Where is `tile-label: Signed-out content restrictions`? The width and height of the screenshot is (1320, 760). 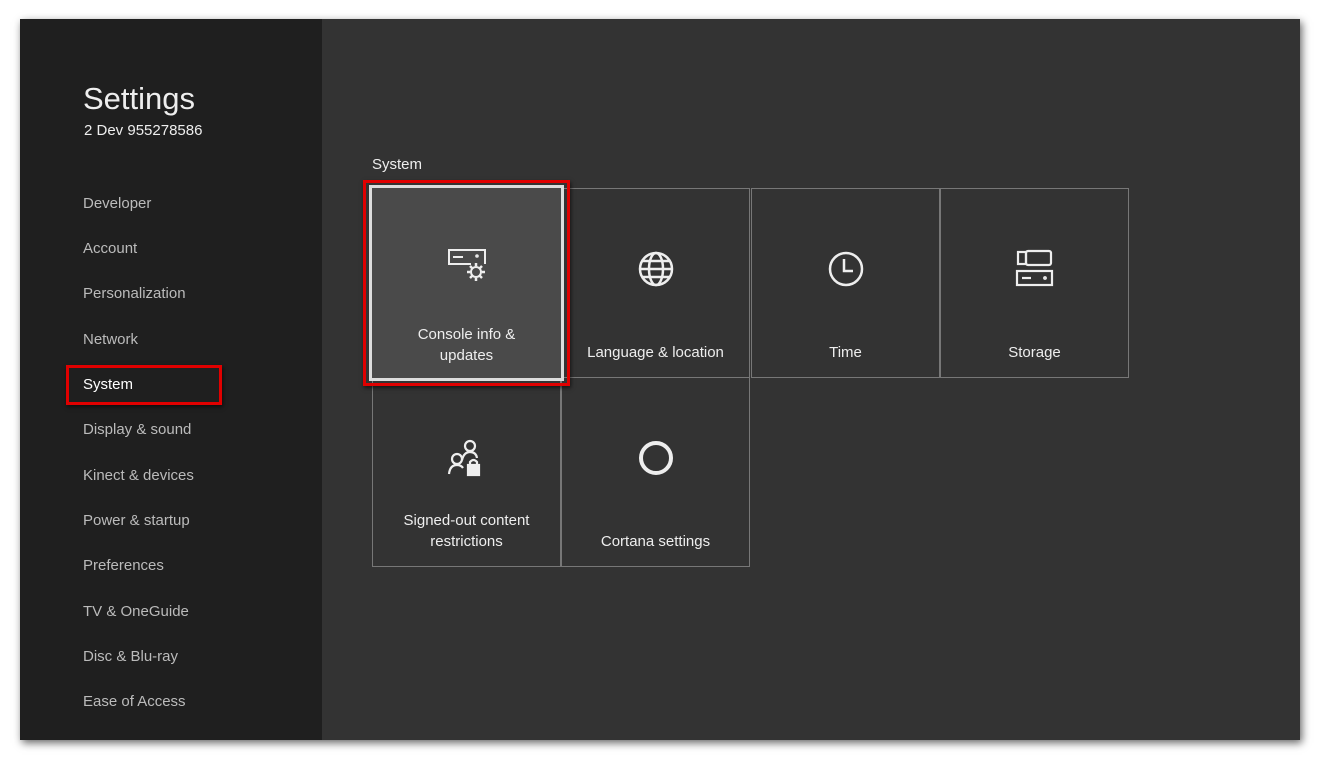
tile-label: Signed-out content restrictions is located at coordinates (466, 531).